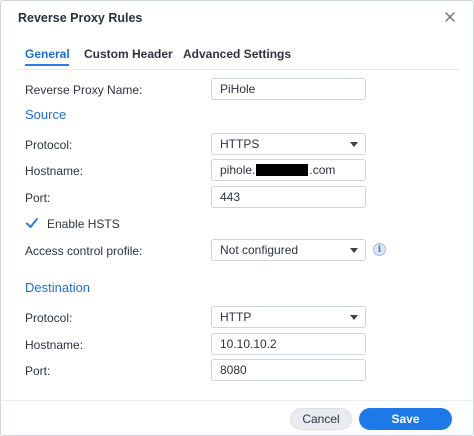  What do you see at coordinates (240, 144) in the screenshot?
I see `source-protocol-value: HTTPS` at bounding box center [240, 144].